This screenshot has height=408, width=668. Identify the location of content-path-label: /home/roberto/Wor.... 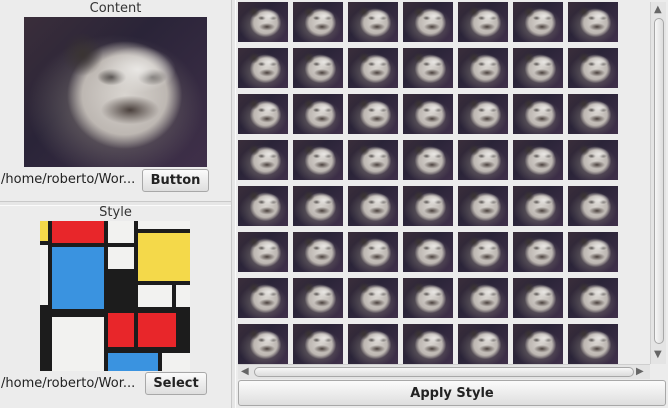
(68, 179).